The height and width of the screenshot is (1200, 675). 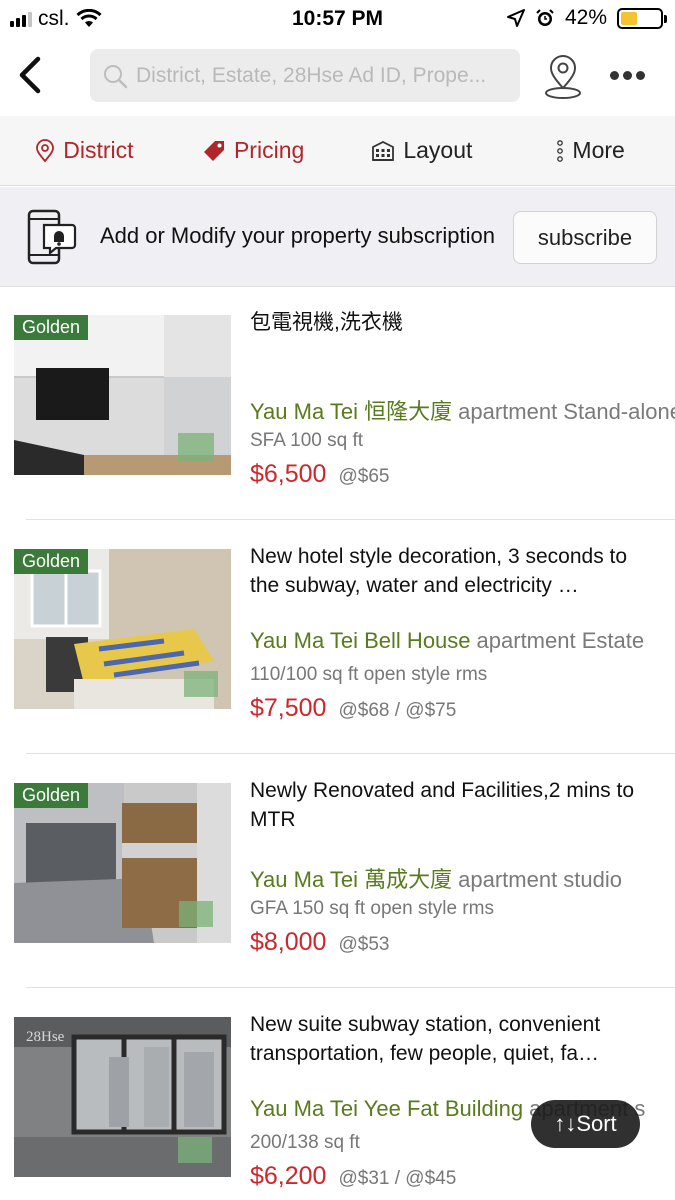 I want to click on filter-layout: Layout, so click(x=422, y=150).